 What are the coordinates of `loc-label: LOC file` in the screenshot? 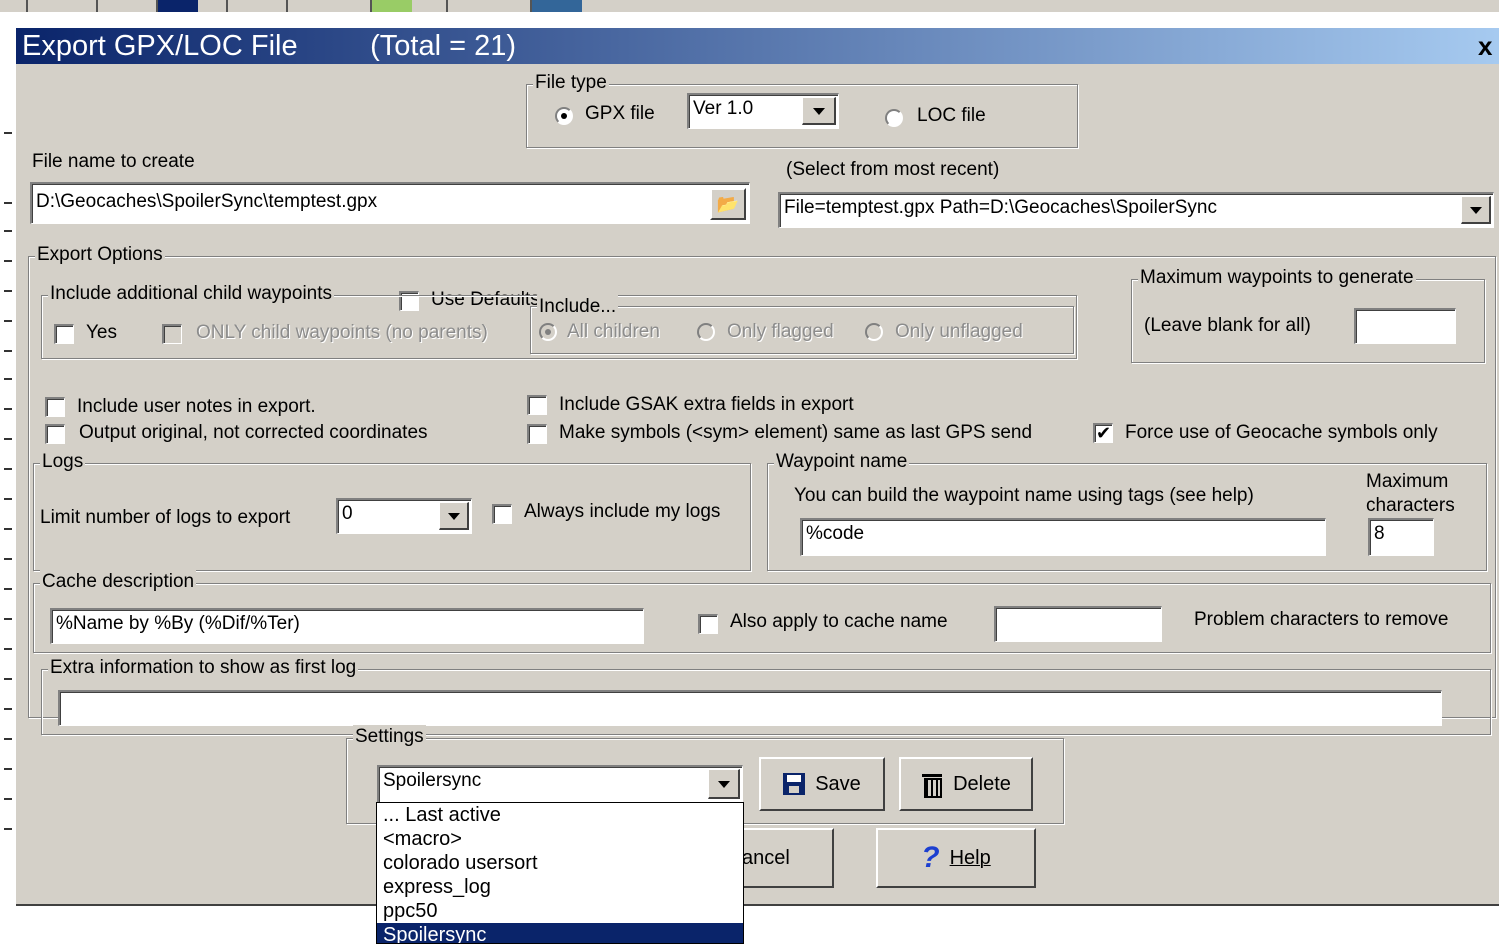 It's located at (951, 115).